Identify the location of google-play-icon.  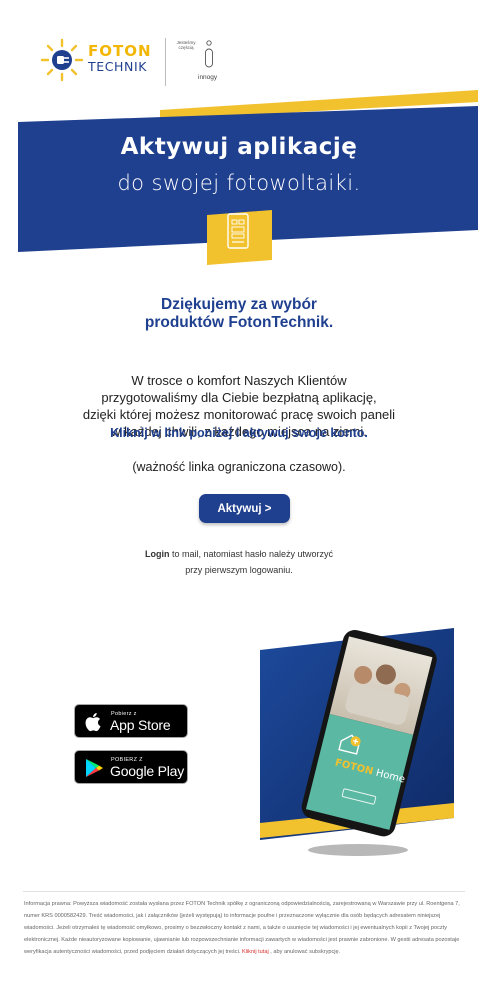
(94, 768).